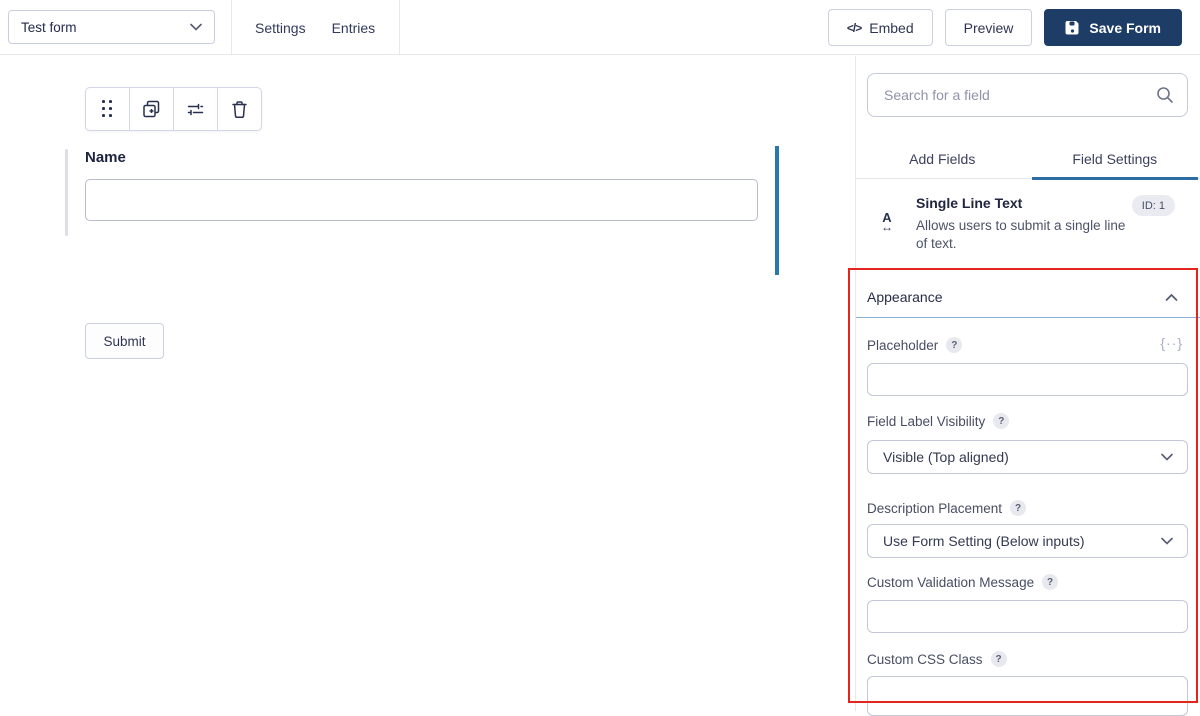  I want to click on embed-button: </> Embed, so click(880, 27).